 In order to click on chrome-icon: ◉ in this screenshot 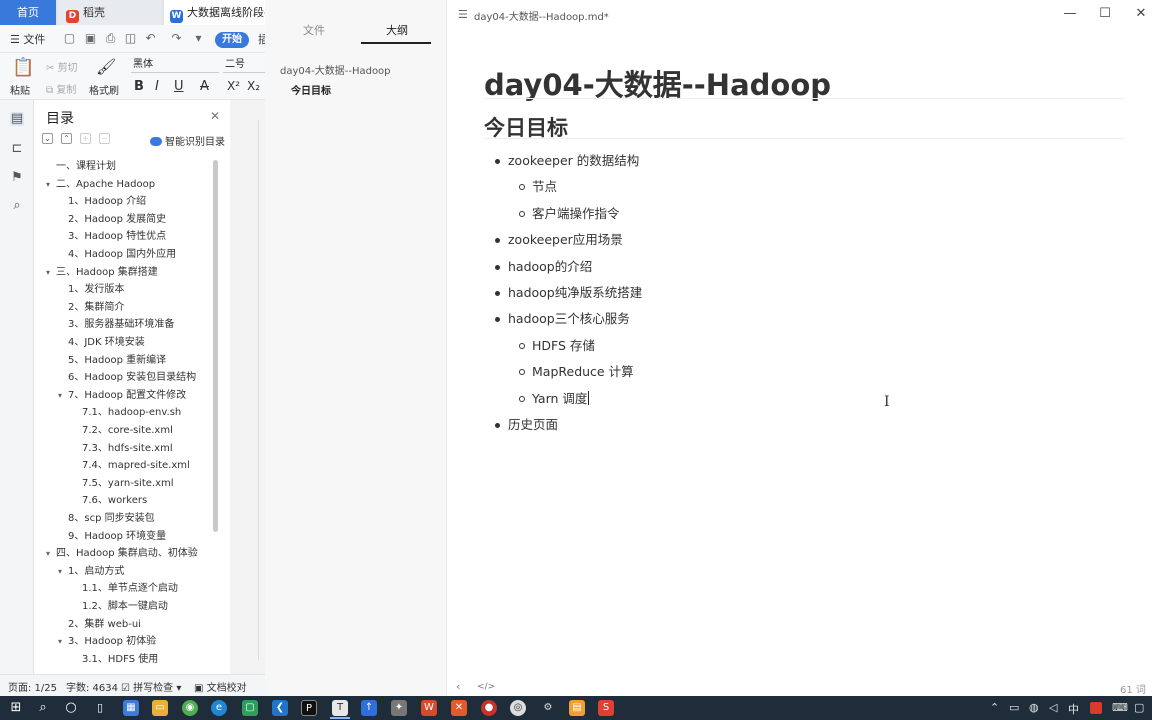, I will do `click(190, 708)`.